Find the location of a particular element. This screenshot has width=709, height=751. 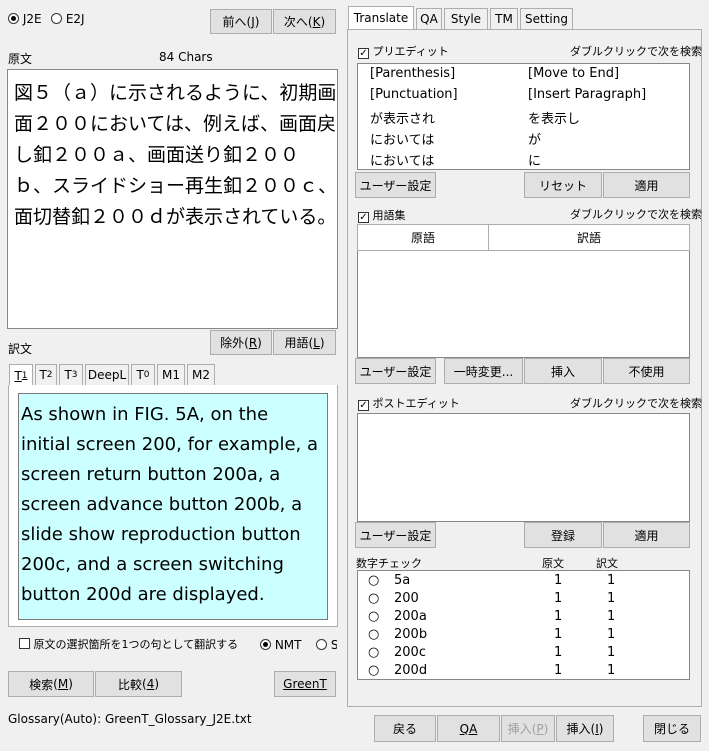

number-check-col-target: 訳文 is located at coordinates (607, 563).